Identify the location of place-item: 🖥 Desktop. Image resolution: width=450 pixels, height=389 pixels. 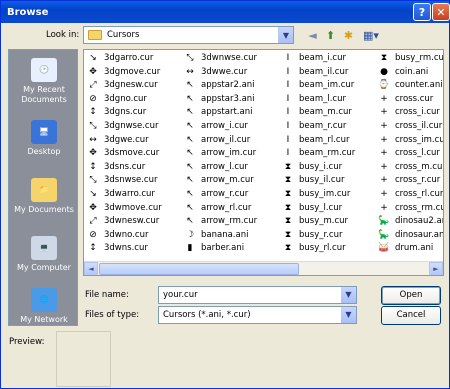
(44, 138).